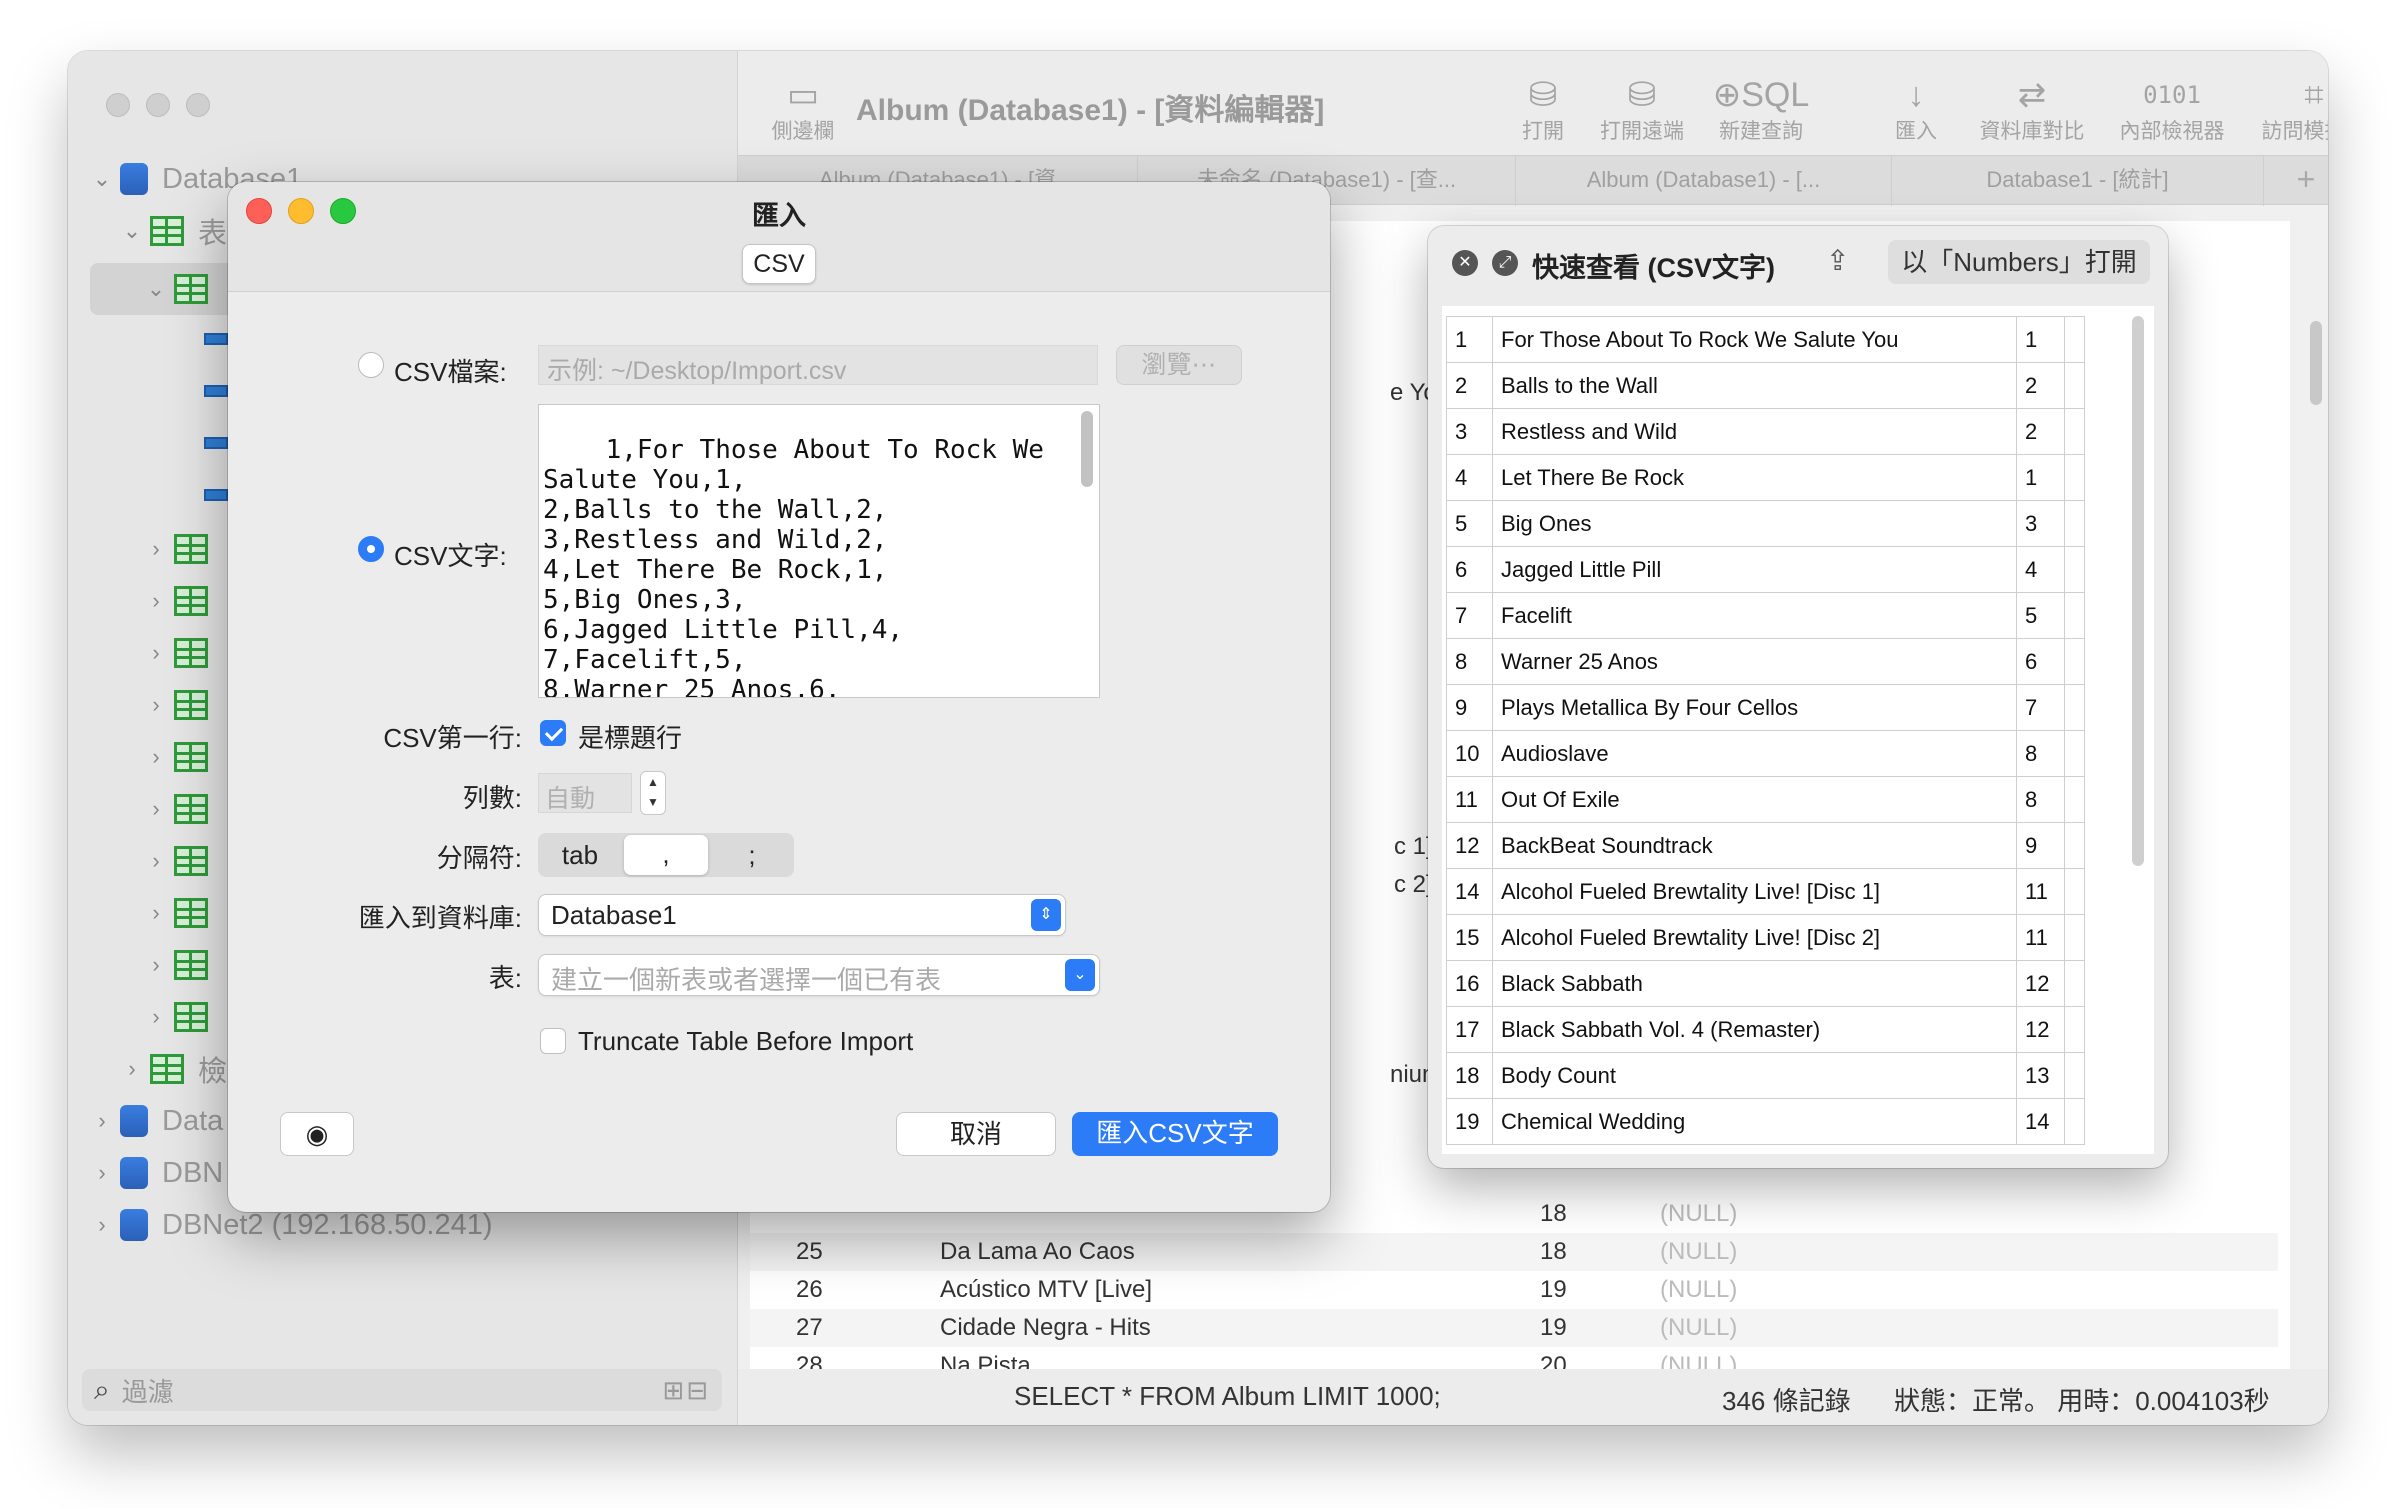 The height and width of the screenshot is (1508, 2396). I want to click on database-select: Database1 ⇕, so click(802, 915).